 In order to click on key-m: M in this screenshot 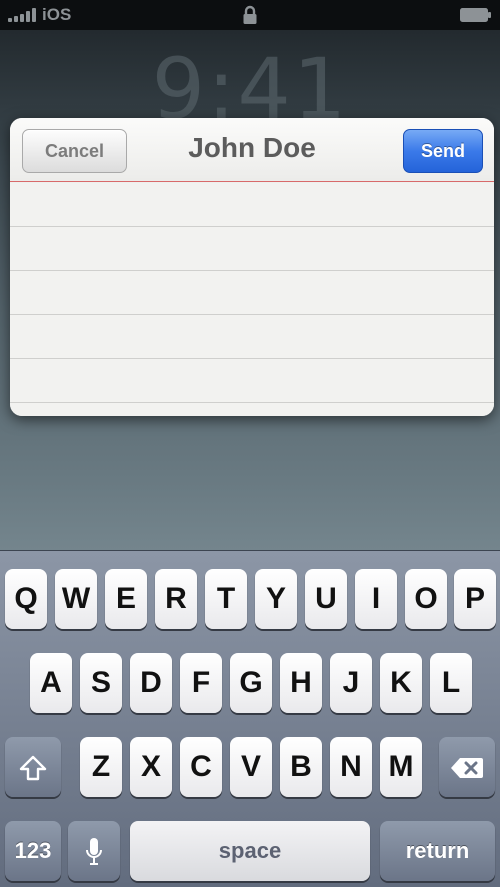, I will do `click(401, 767)`.